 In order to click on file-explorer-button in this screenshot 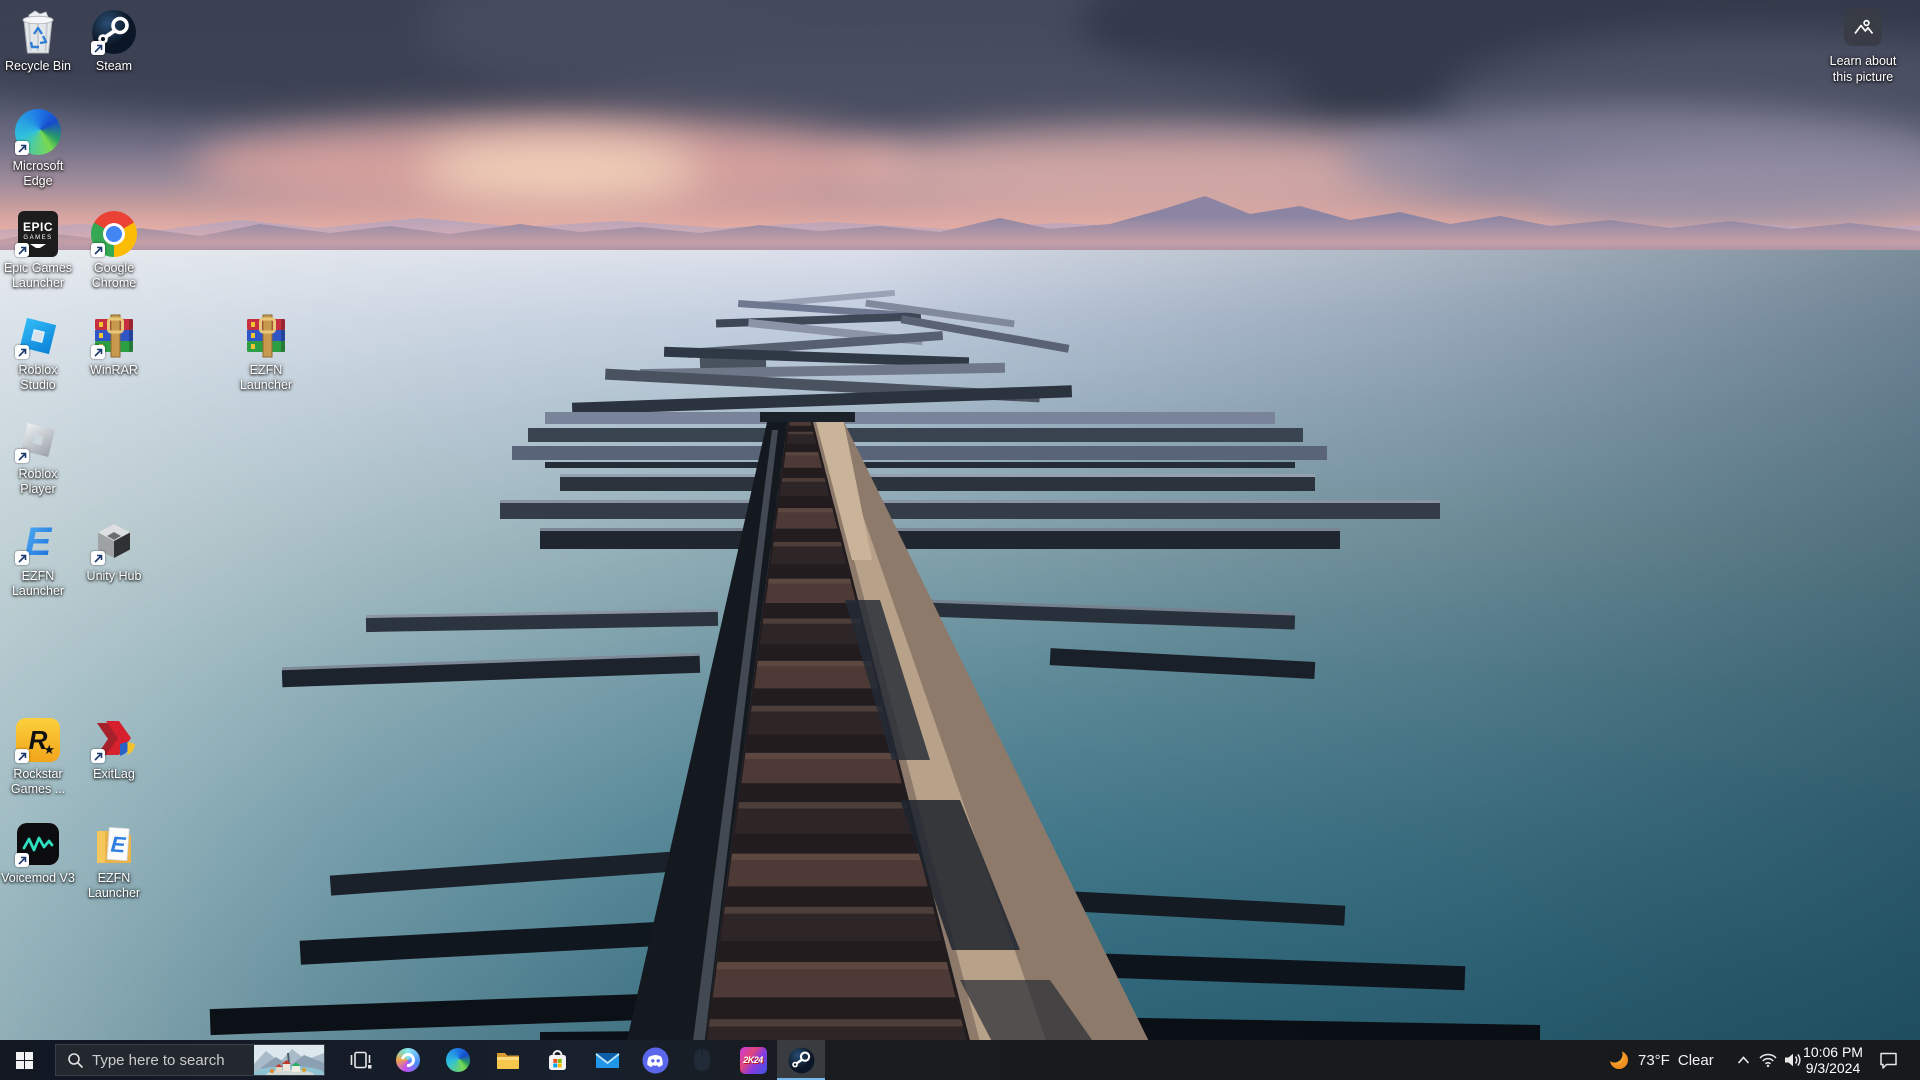, I will do `click(508, 1060)`.